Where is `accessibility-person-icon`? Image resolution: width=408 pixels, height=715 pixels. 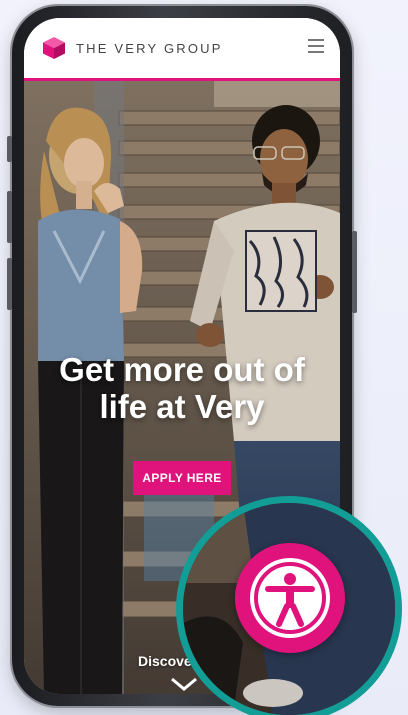 accessibility-person-icon is located at coordinates (290, 598).